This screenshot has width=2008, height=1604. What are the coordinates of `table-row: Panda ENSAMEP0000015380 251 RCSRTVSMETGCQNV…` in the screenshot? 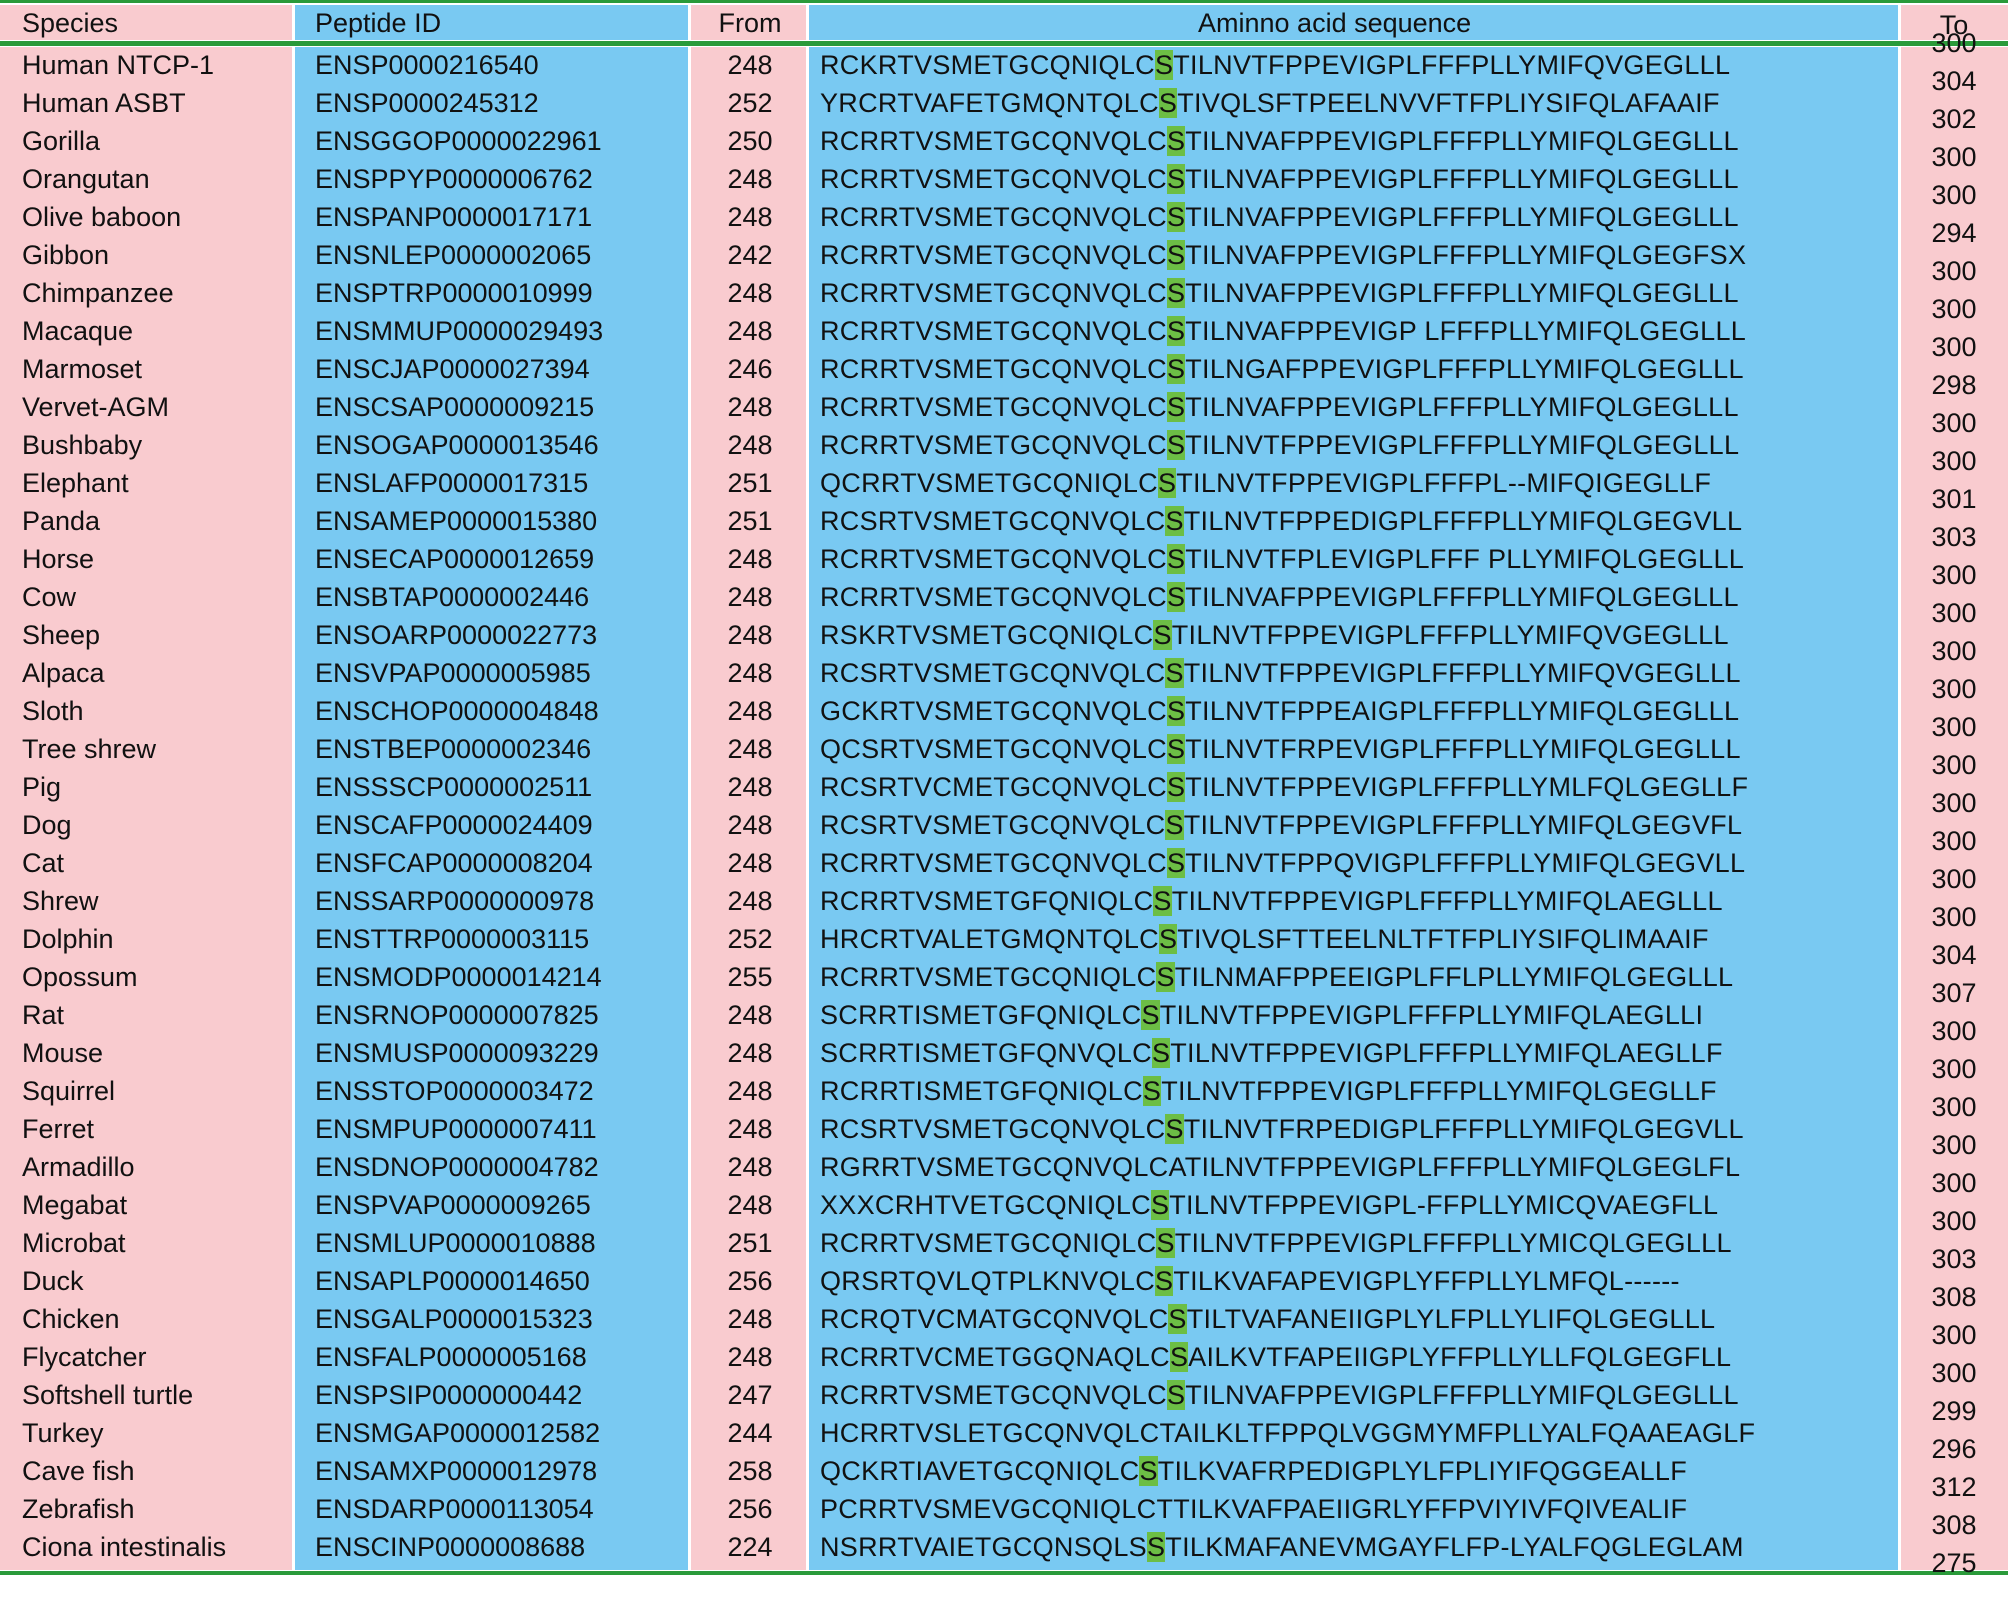 It's located at (1004, 512).